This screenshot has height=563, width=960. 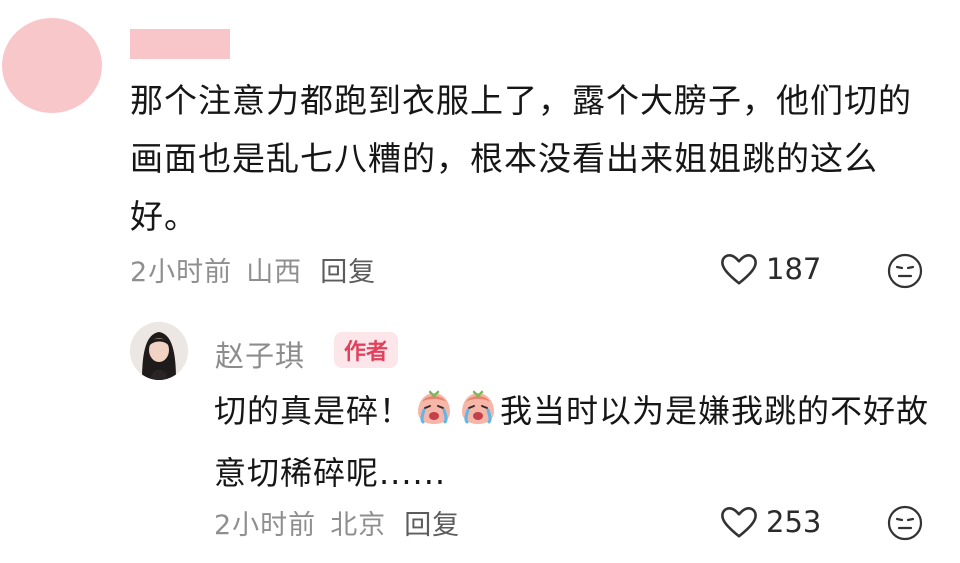 What do you see at coordinates (180, 44) in the screenshot?
I see `commenter-name-redacted` at bounding box center [180, 44].